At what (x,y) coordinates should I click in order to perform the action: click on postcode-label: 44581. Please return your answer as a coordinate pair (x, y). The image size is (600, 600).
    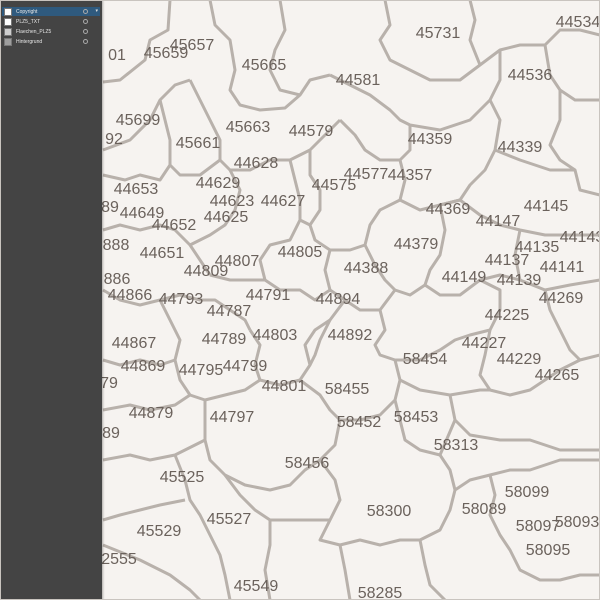
    Looking at the image, I should click on (358, 80).